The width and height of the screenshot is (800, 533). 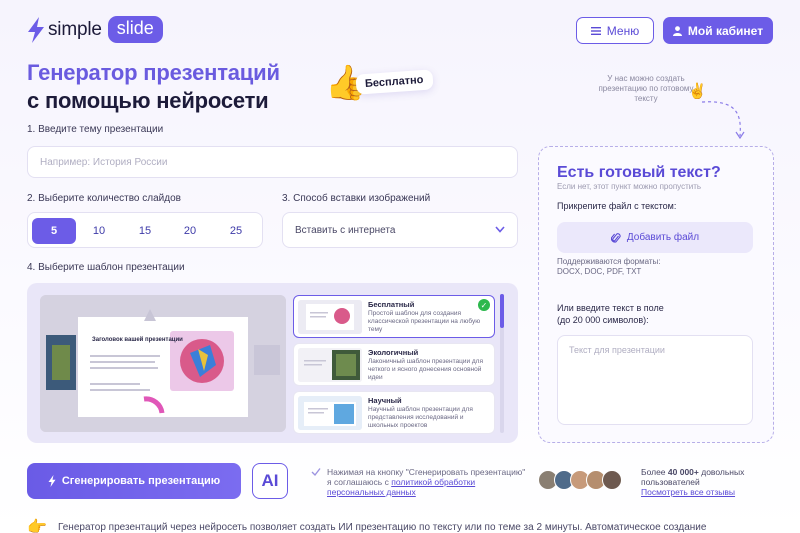 What do you see at coordinates (316, 472) in the screenshot?
I see `checkmark-icon` at bounding box center [316, 472].